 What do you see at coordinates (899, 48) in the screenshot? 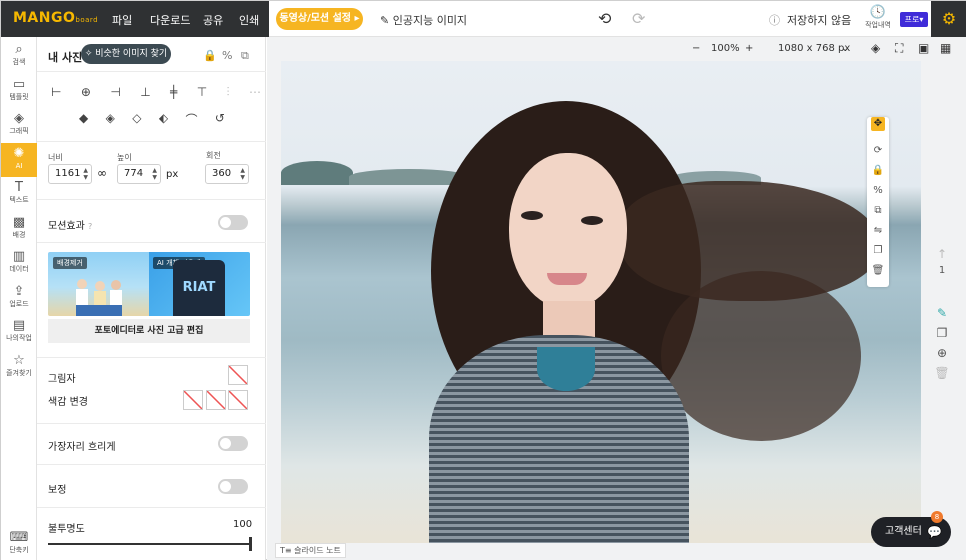
I see `fit-screen-icon: ⛶` at bounding box center [899, 48].